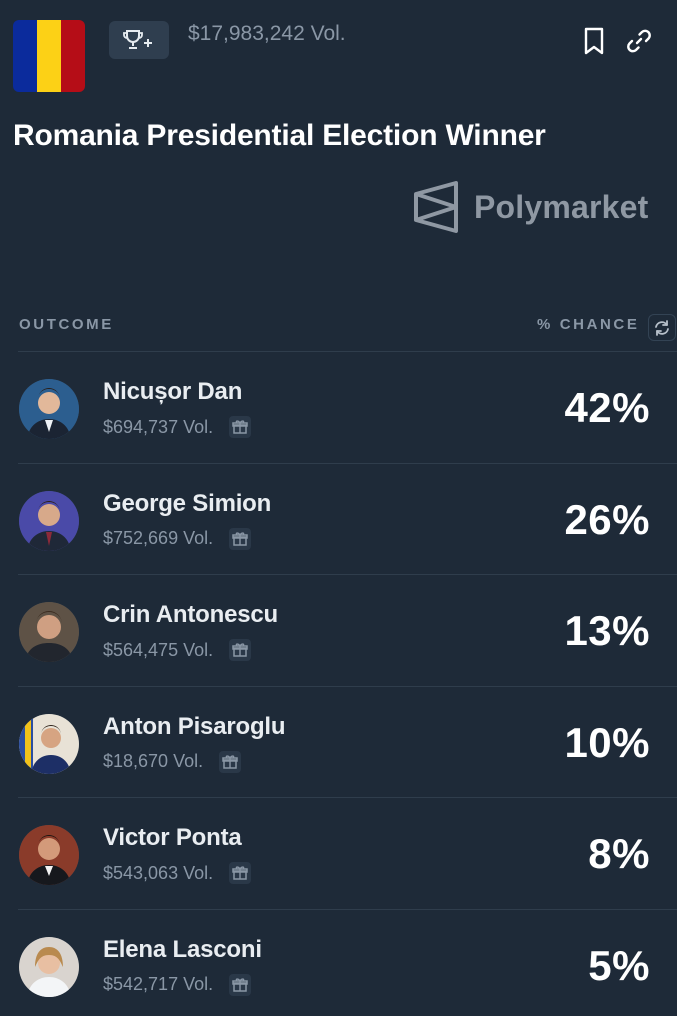 The height and width of the screenshot is (1016, 677). What do you see at coordinates (607, 407) in the screenshot?
I see `chance-percent: 42%` at bounding box center [607, 407].